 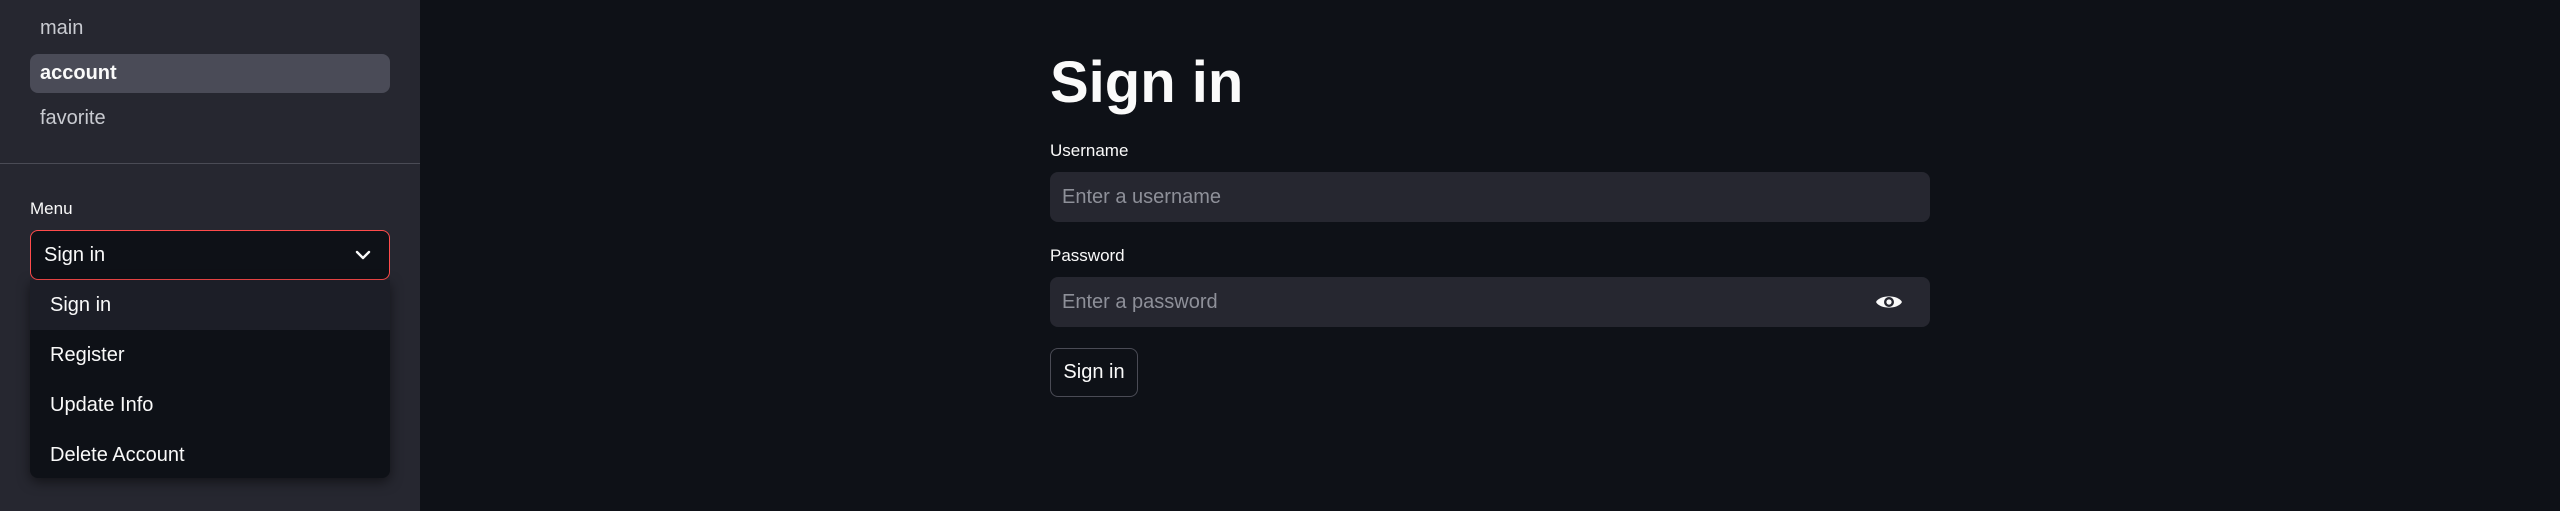 I want to click on password-label: Password, so click(x=1087, y=255).